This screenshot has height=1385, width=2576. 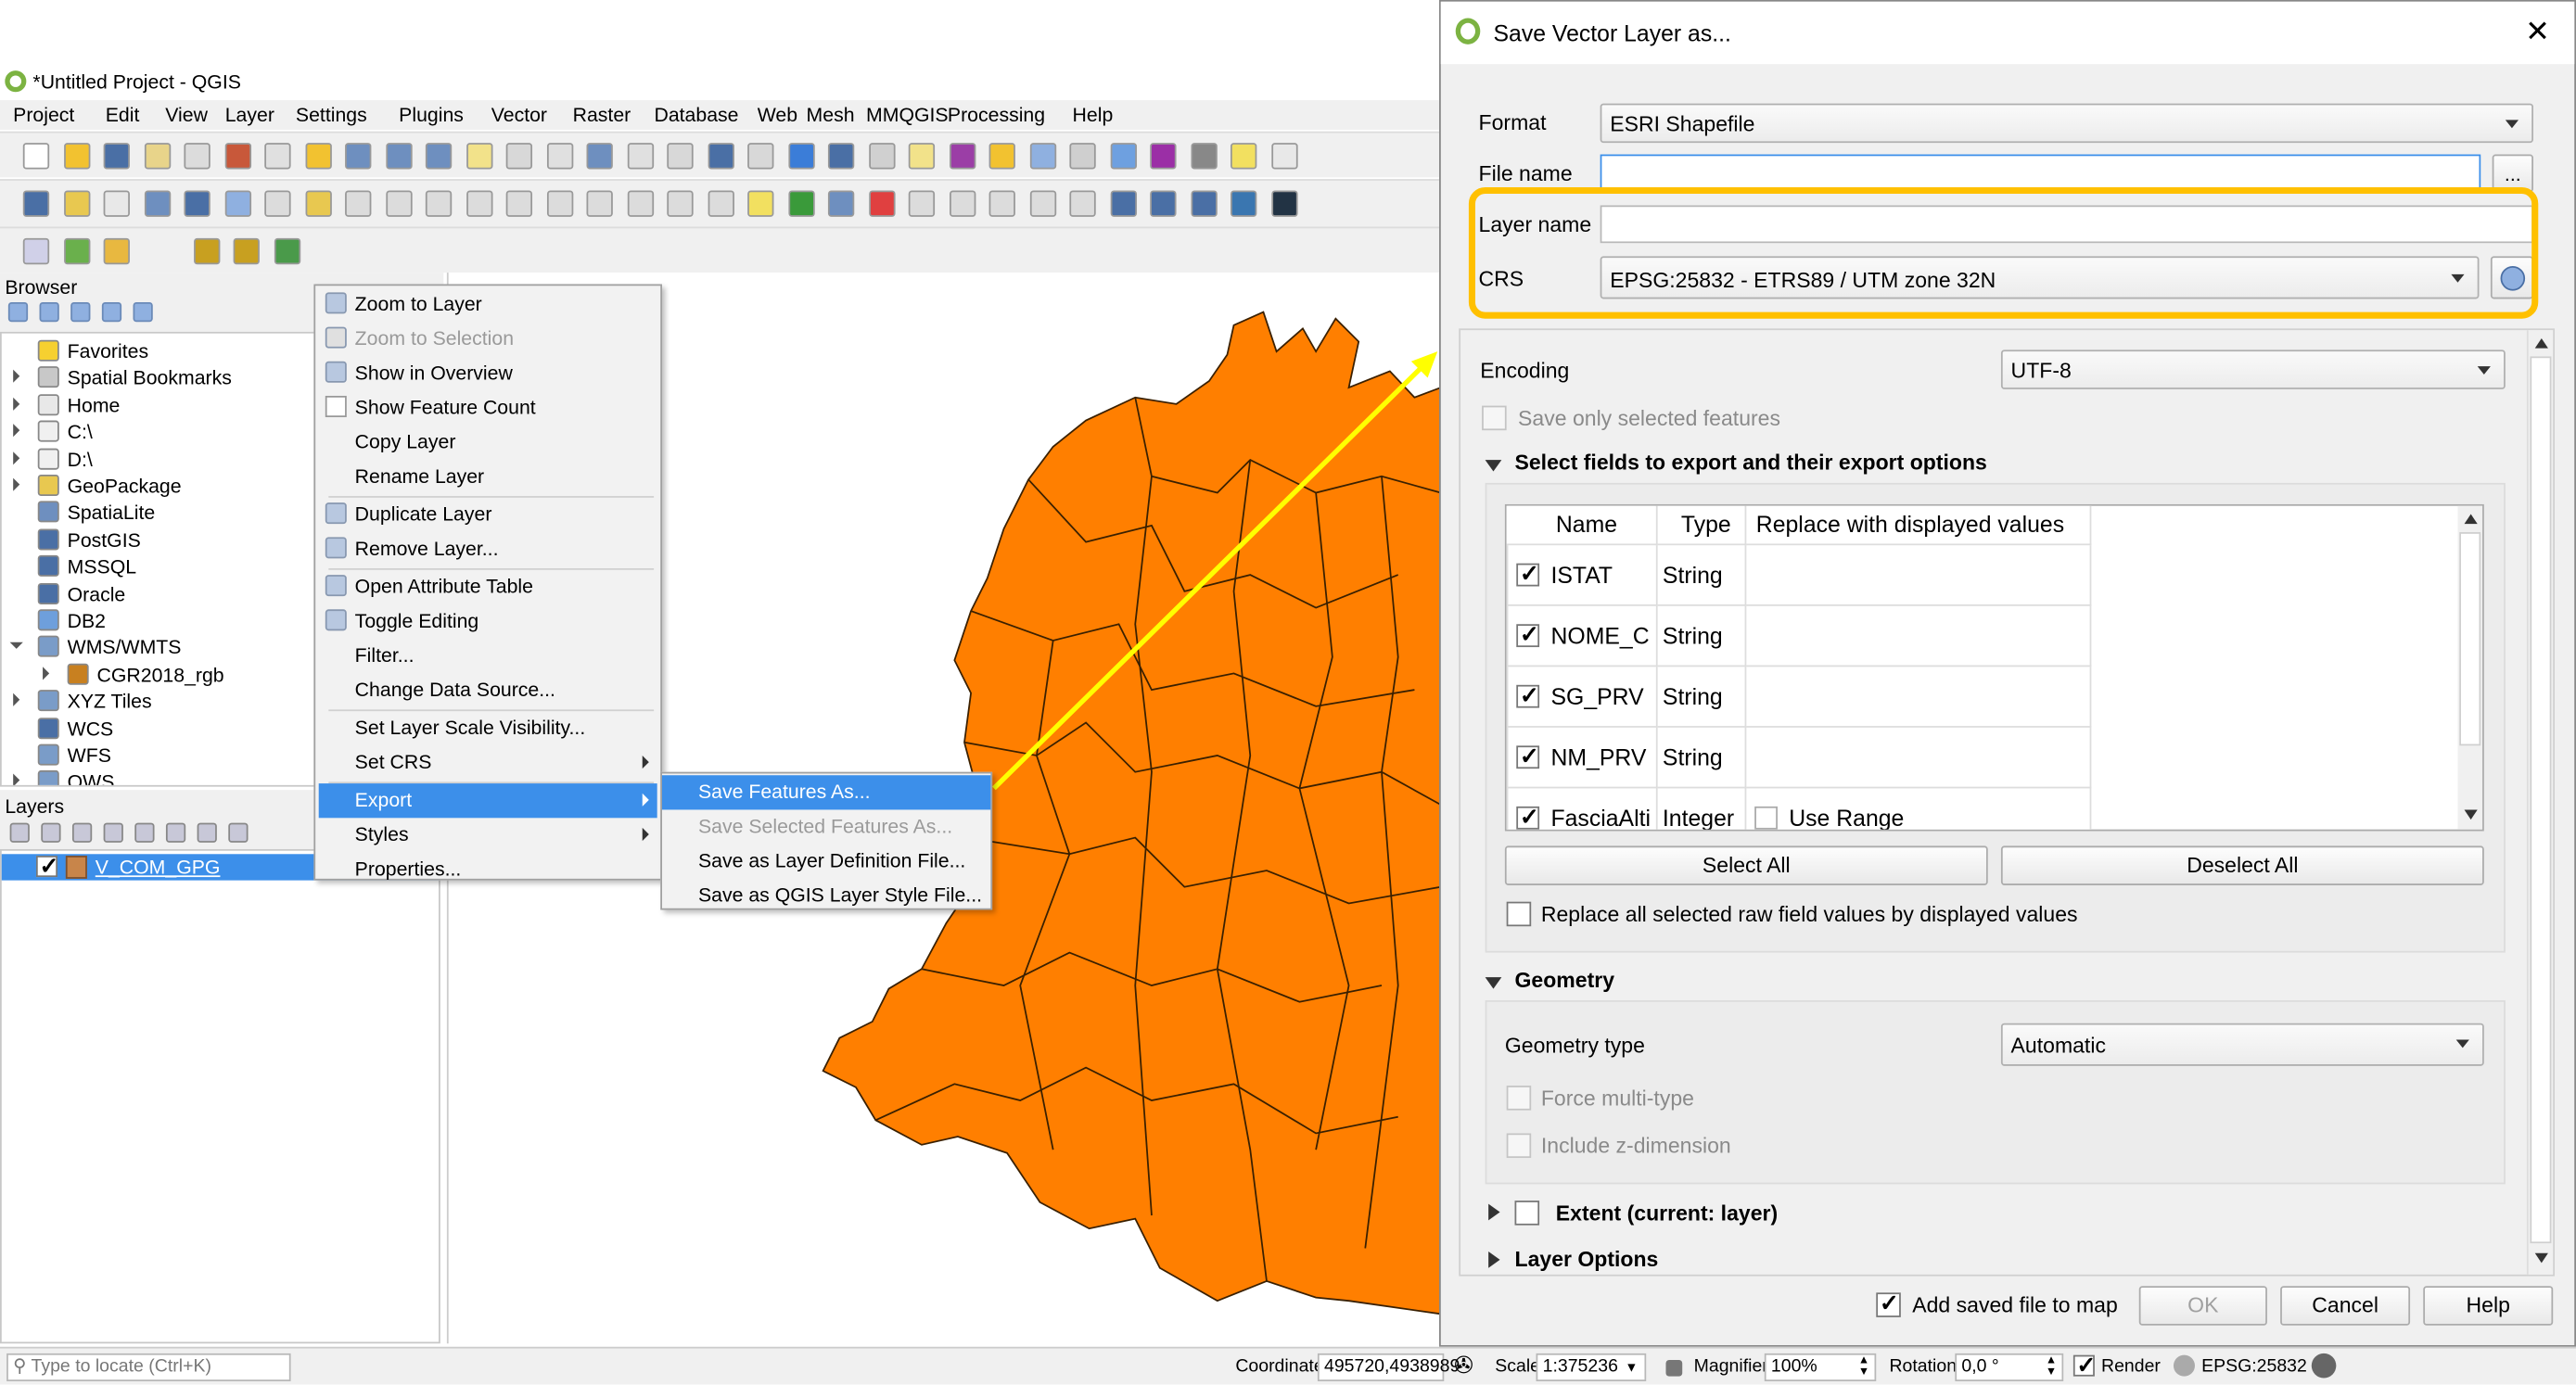 I want to click on locate-search-input: ⚲ Type to locate (Ctrl+K), so click(x=149, y=1367).